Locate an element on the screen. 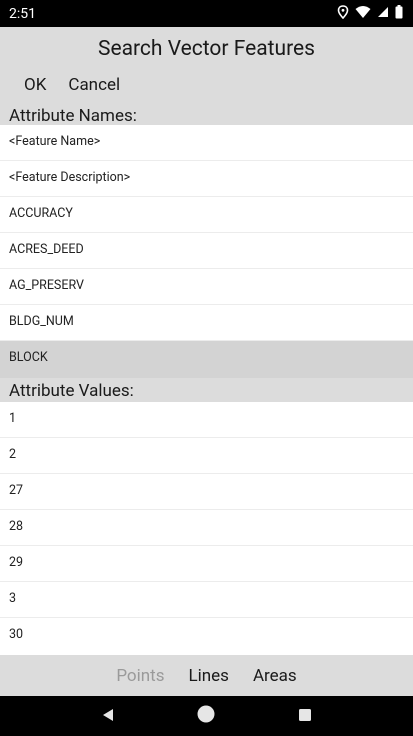 The height and width of the screenshot is (736, 413). attribute-value-item: 30 is located at coordinates (206, 636).